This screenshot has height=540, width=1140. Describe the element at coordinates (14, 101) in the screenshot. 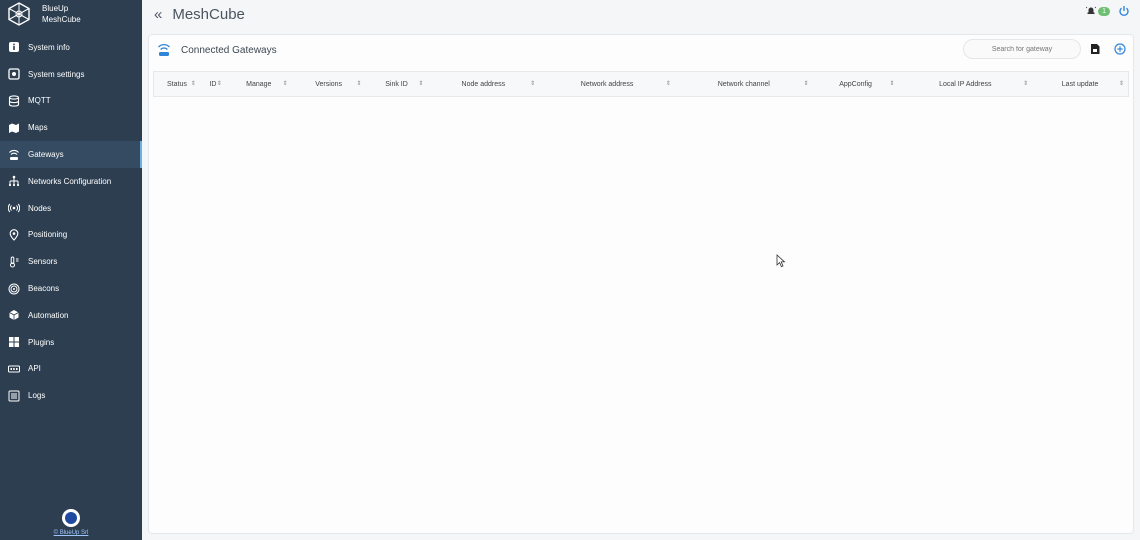

I see `database-icon` at that location.